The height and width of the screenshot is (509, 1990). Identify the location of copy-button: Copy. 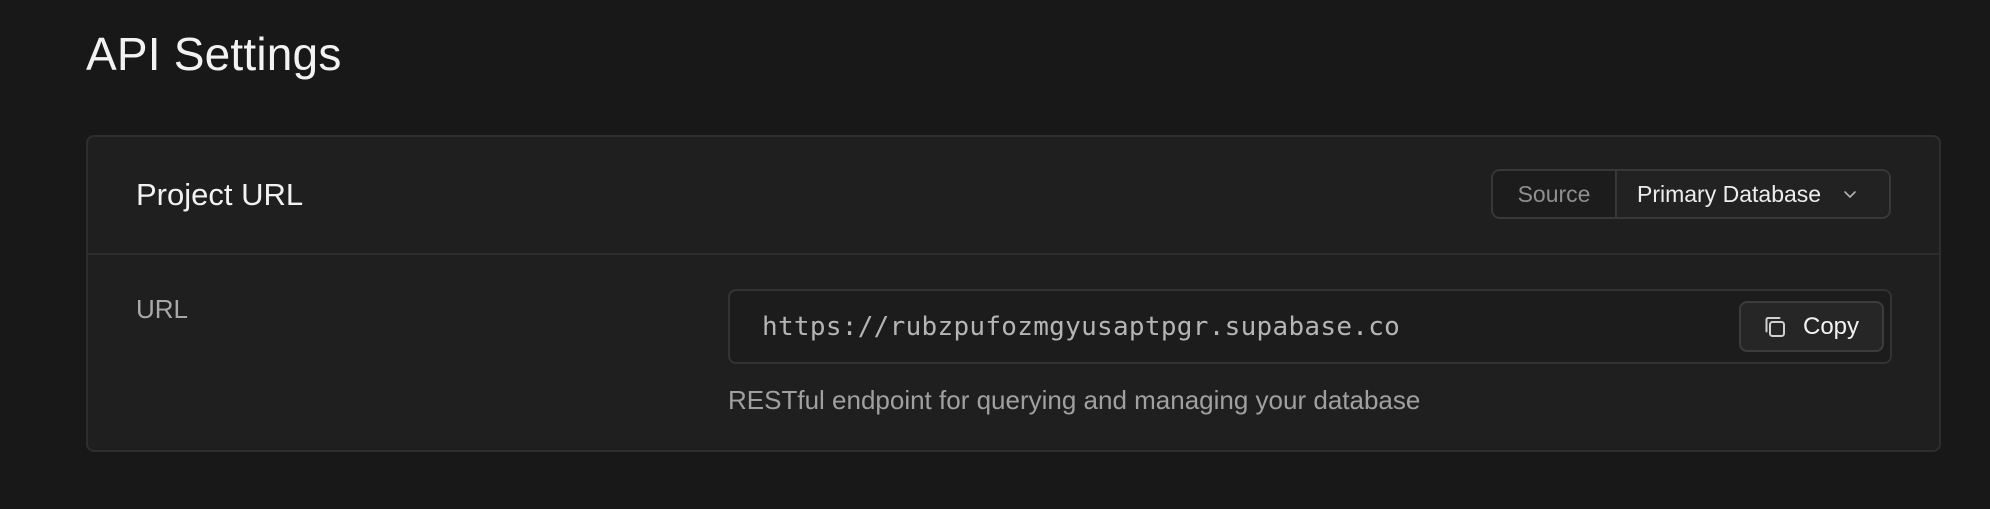
(1811, 326).